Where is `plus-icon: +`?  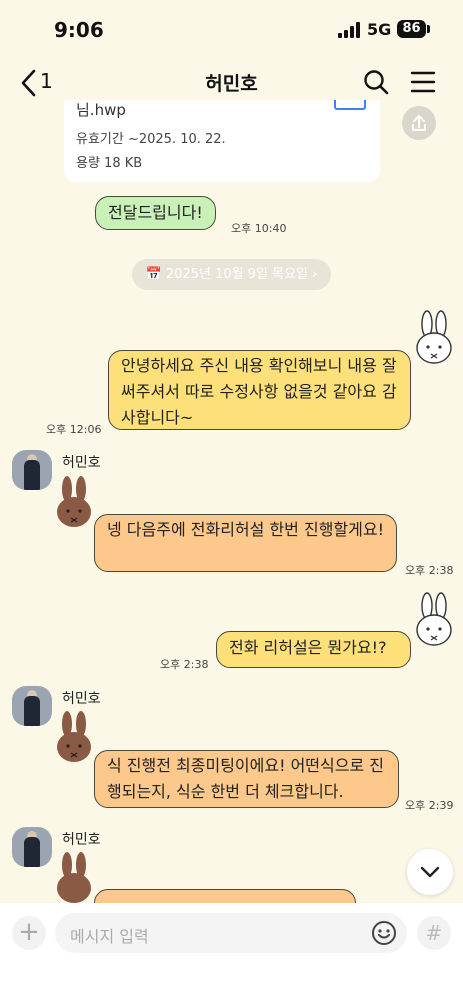
plus-icon: + is located at coordinates (29, 933).